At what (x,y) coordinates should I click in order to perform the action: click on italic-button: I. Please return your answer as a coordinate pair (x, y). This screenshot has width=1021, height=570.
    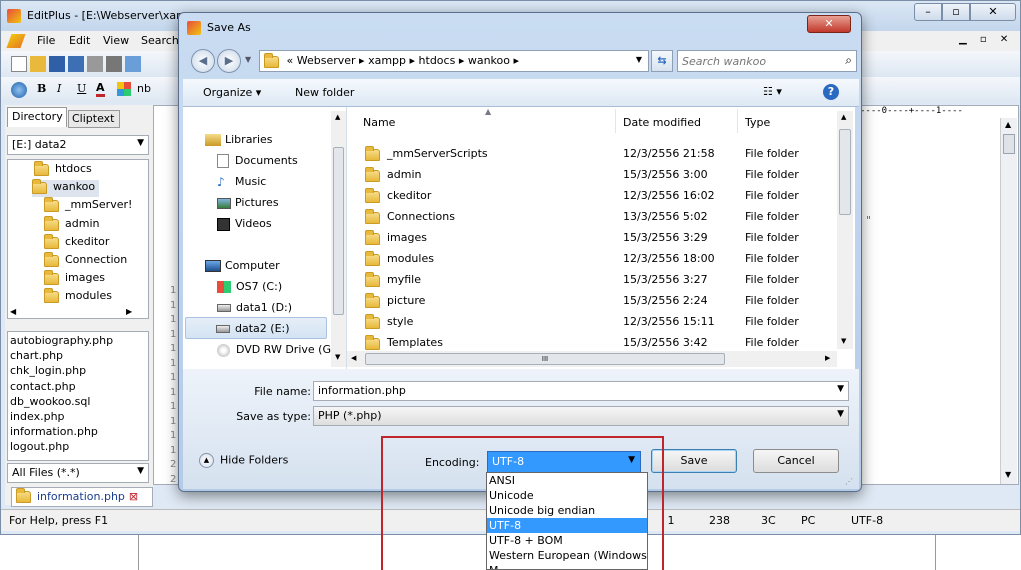
    Looking at the image, I should click on (59, 88).